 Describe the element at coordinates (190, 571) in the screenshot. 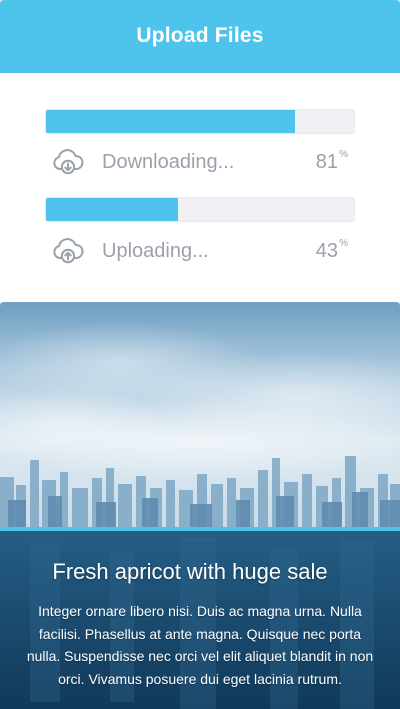

I see `promo-heading: Fresh apricot with huge sale` at that location.